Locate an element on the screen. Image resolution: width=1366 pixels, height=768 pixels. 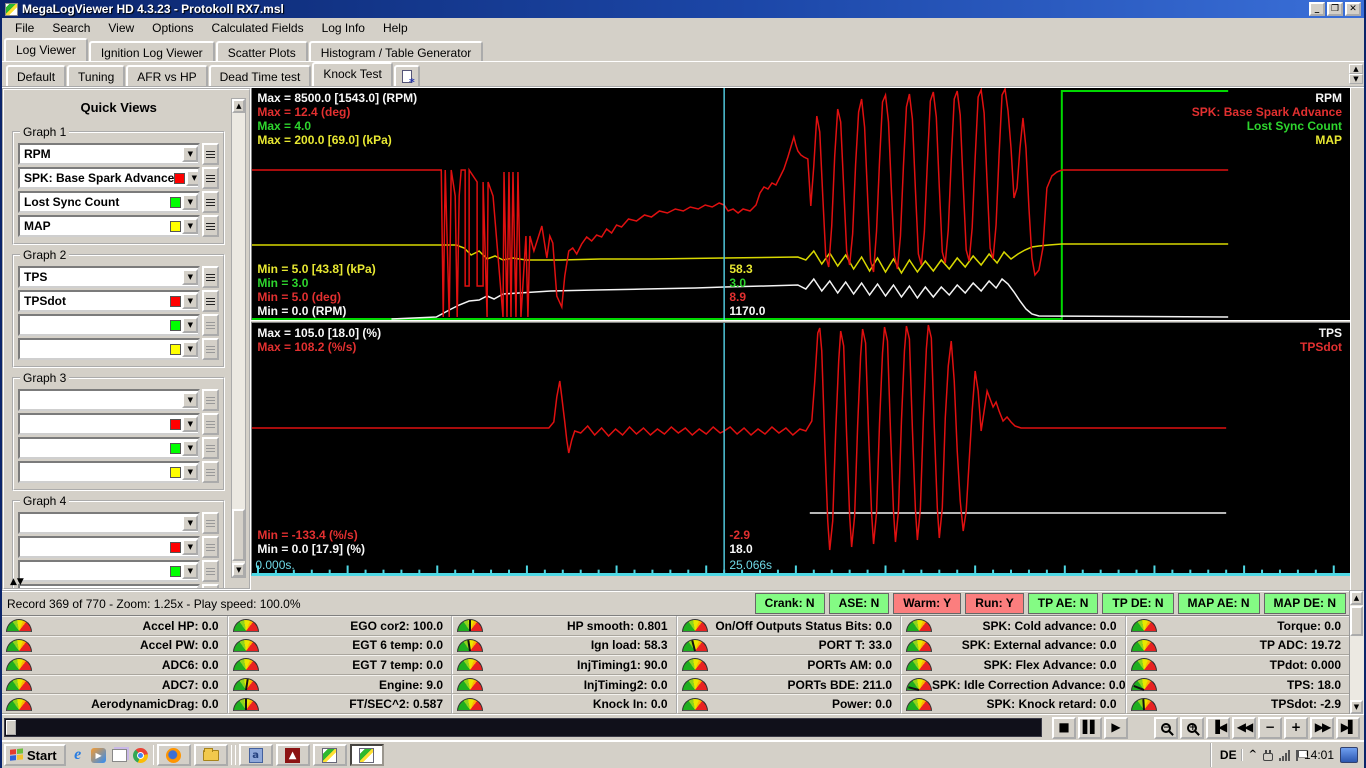
tool-task-button: a is located at coordinates (255, 755).